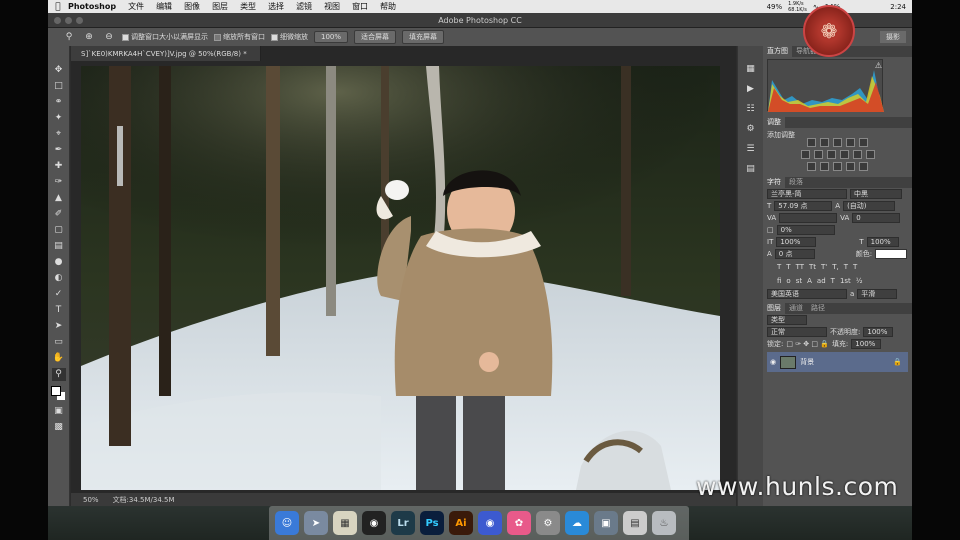  What do you see at coordinates (779, 281) in the screenshot?
I see `ot-fi-button: fi` at bounding box center [779, 281].